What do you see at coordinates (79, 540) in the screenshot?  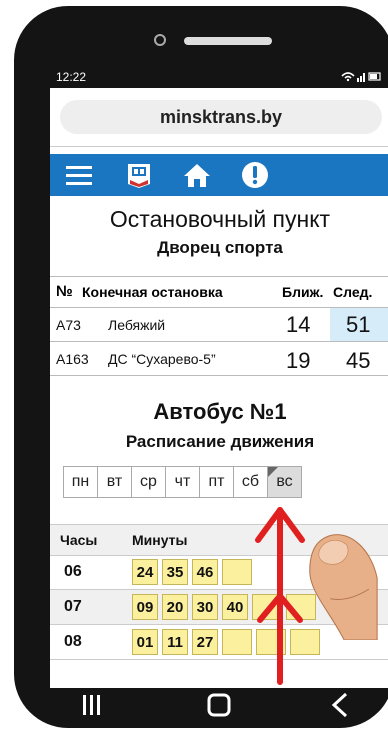 I see `col-hours: Часы` at bounding box center [79, 540].